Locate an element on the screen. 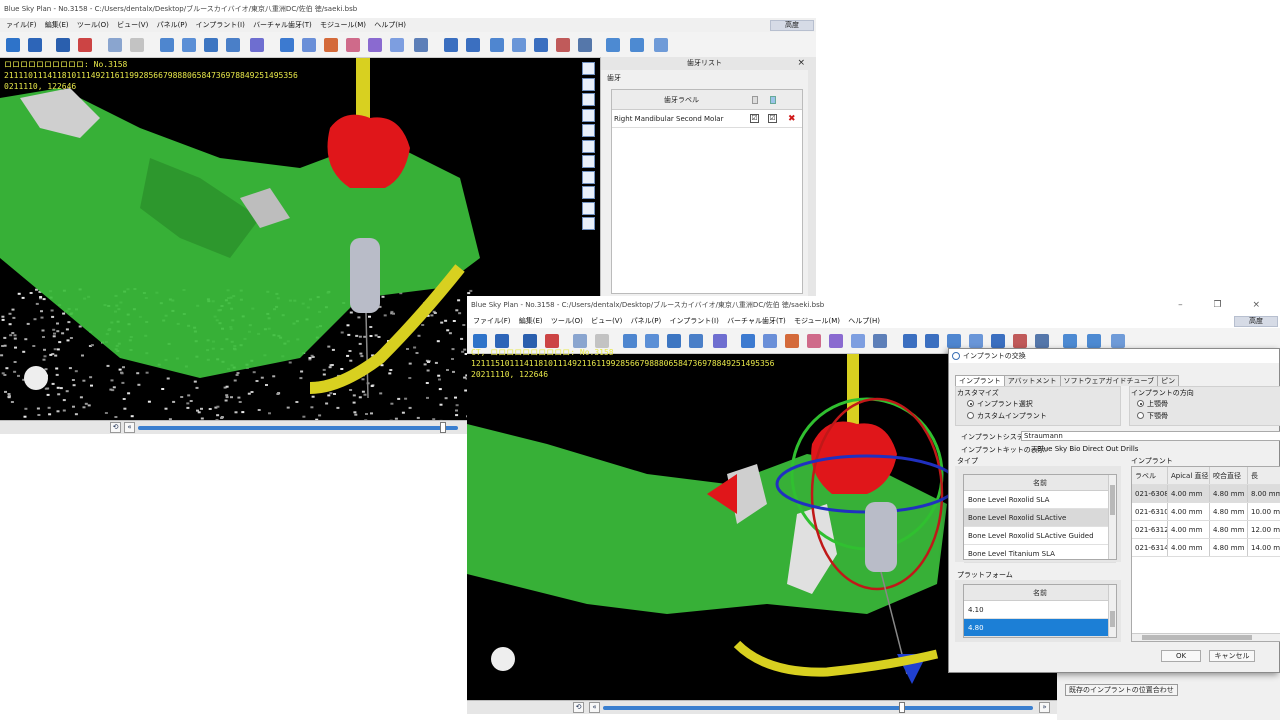 The width and height of the screenshot is (1280, 720). layer-icon is located at coordinates (588, 208).